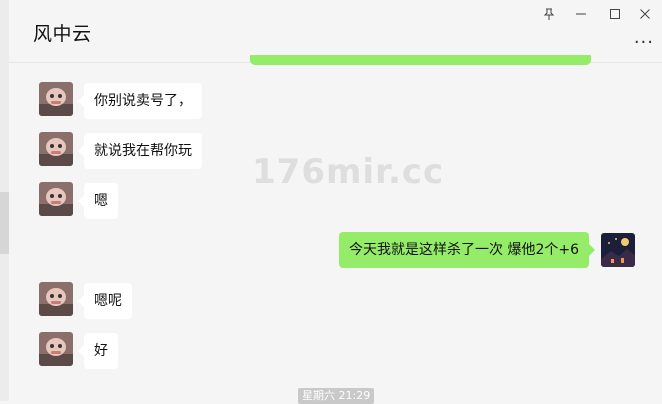 Image resolution: width=662 pixels, height=404 pixels. I want to click on message-bubble-incoming: 好, so click(98, 351).